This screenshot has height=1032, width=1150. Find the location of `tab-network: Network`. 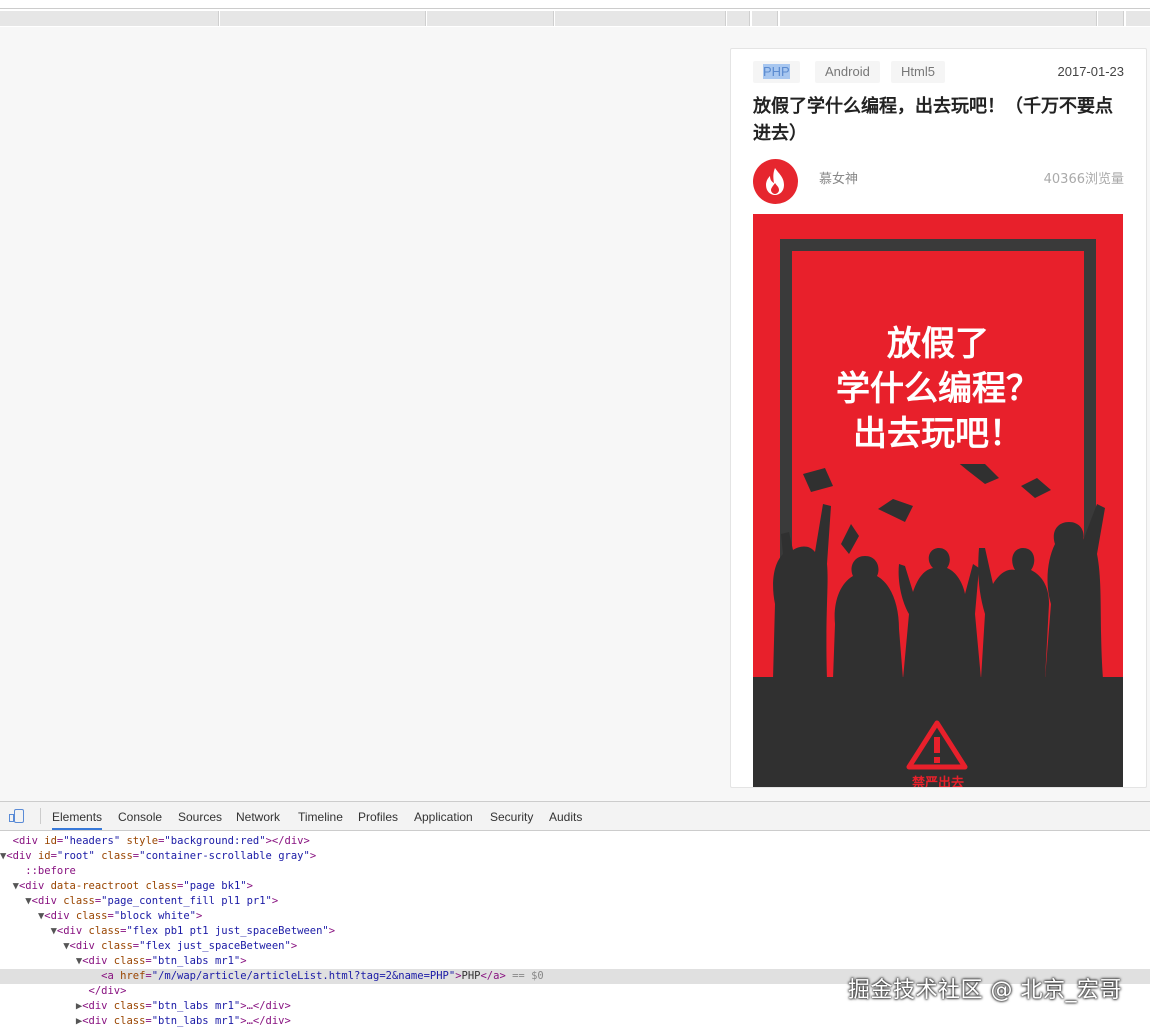

tab-network: Network is located at coordinates (258, 816).